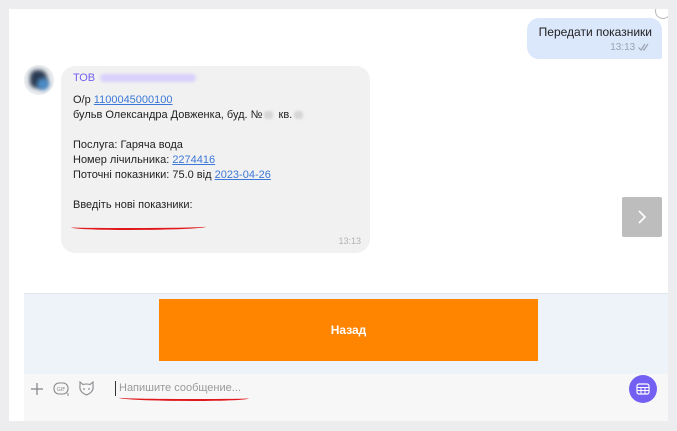 This screenshot has height=431, width=677. What do you see at coordinates (168, 115) in the screenshot?
I see `address-prefix: бульв Олександра Довженка, буд. №` at bounding box center [168, 115].